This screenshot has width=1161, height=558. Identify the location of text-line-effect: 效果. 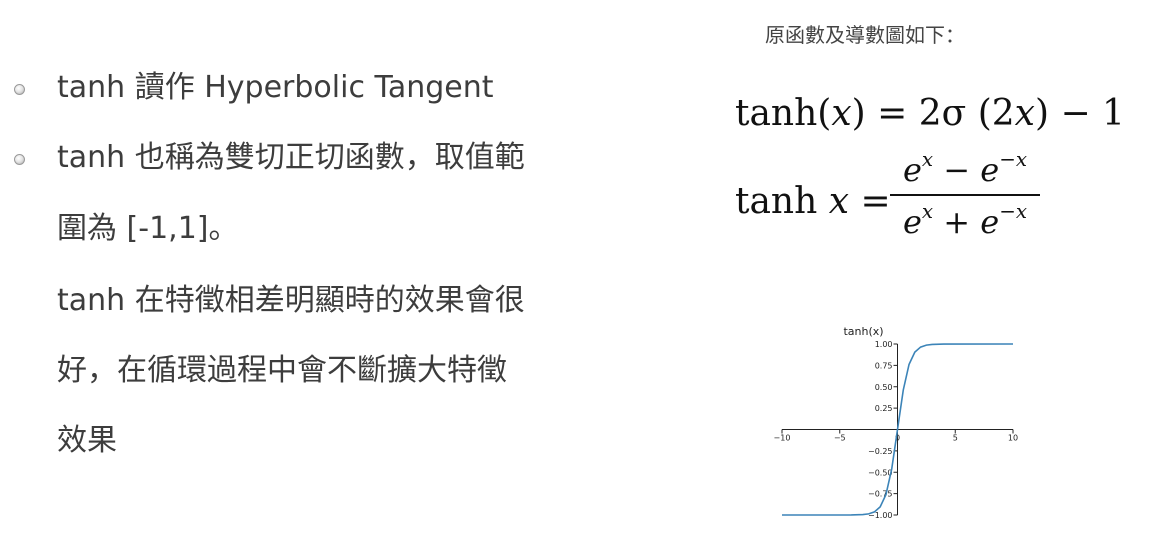
(87, 440).